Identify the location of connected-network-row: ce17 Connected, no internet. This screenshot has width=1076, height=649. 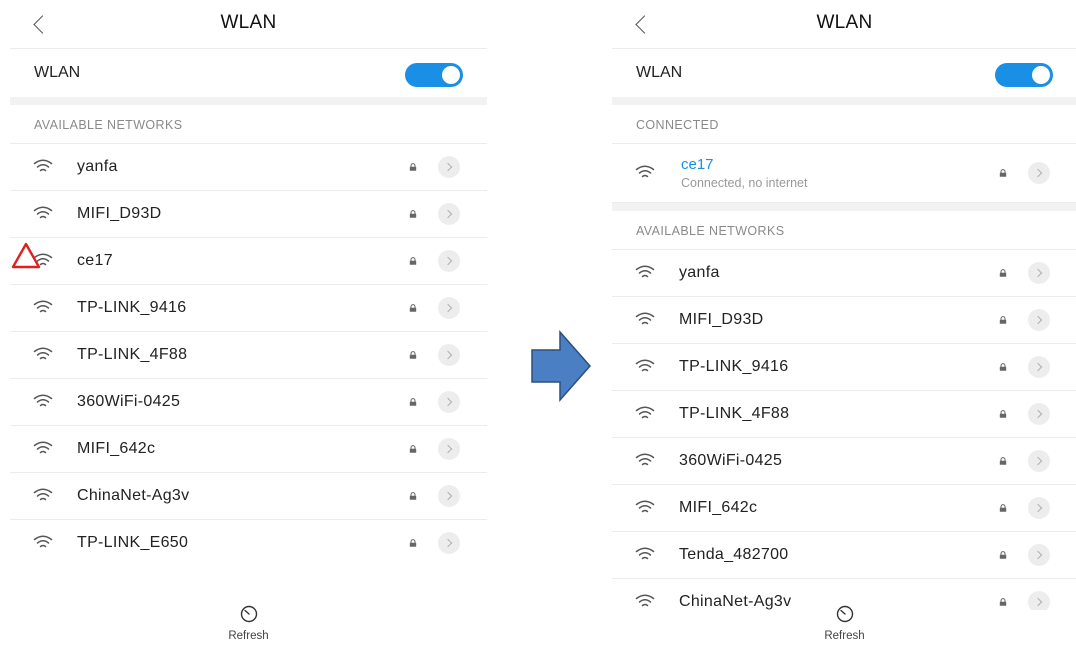
(844, 173).